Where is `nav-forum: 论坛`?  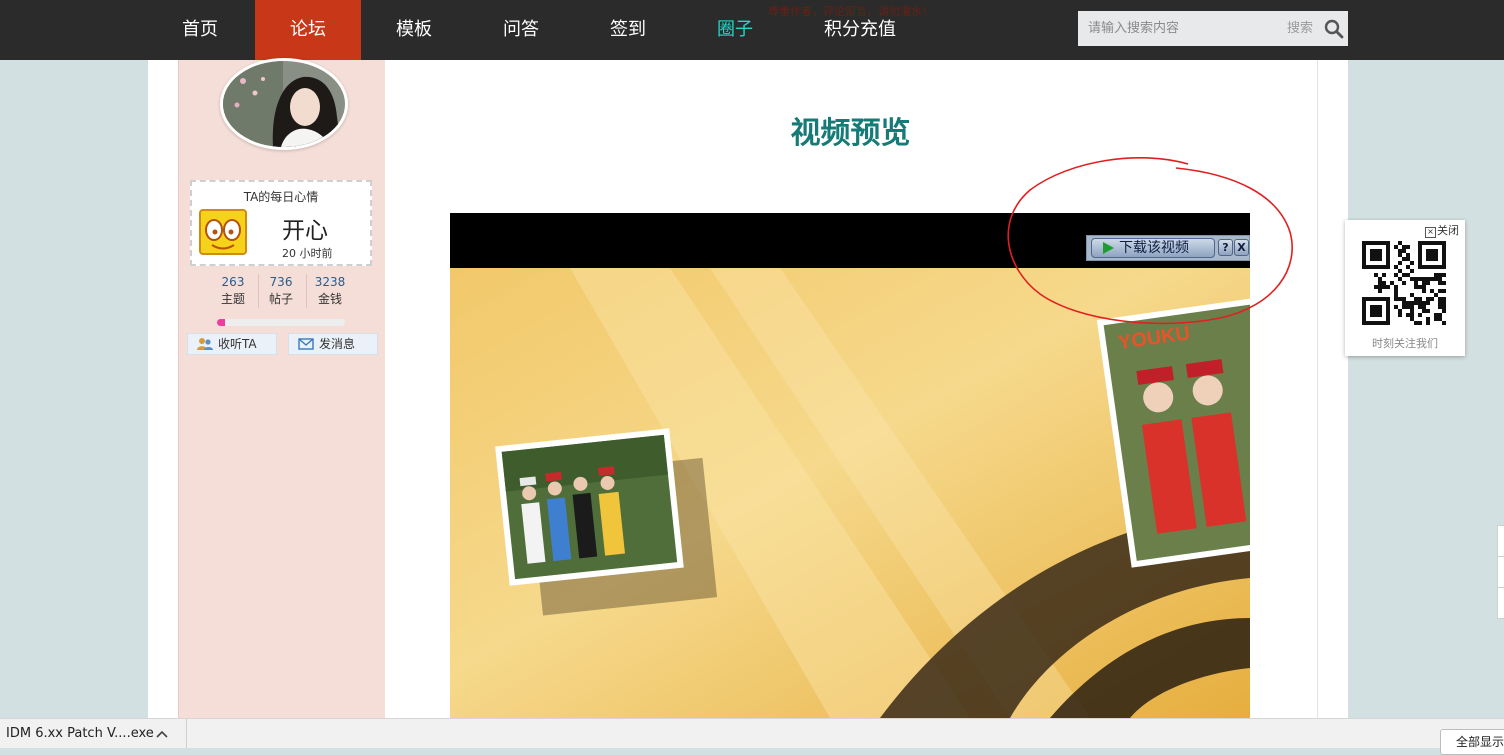 nav-forum: 论坛 is located at coordinates (308, 30).